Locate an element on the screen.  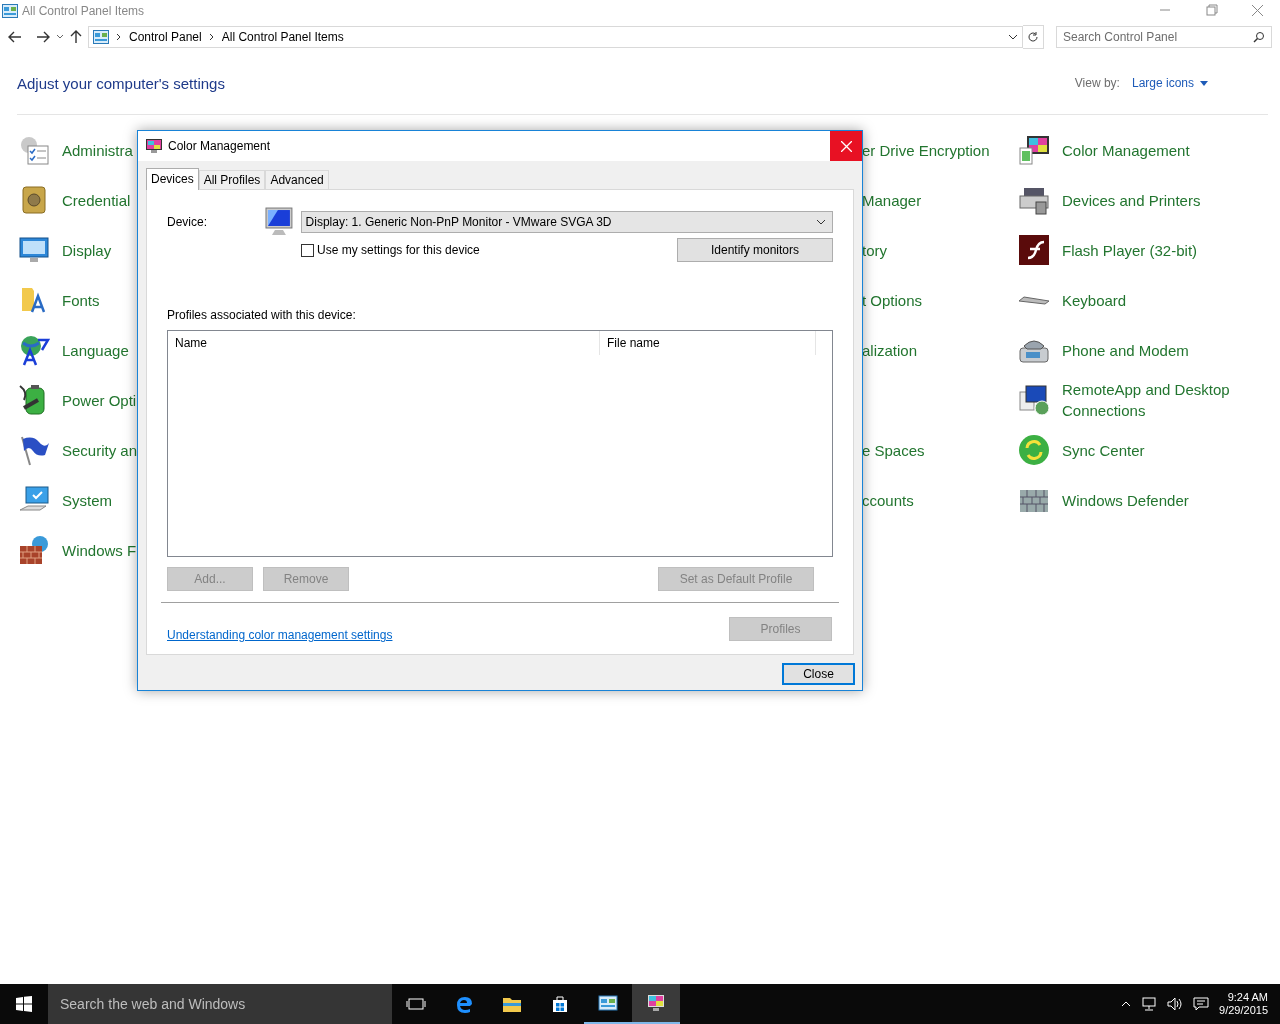
chevron-up-icon is located at coordinates (1126, 1004).